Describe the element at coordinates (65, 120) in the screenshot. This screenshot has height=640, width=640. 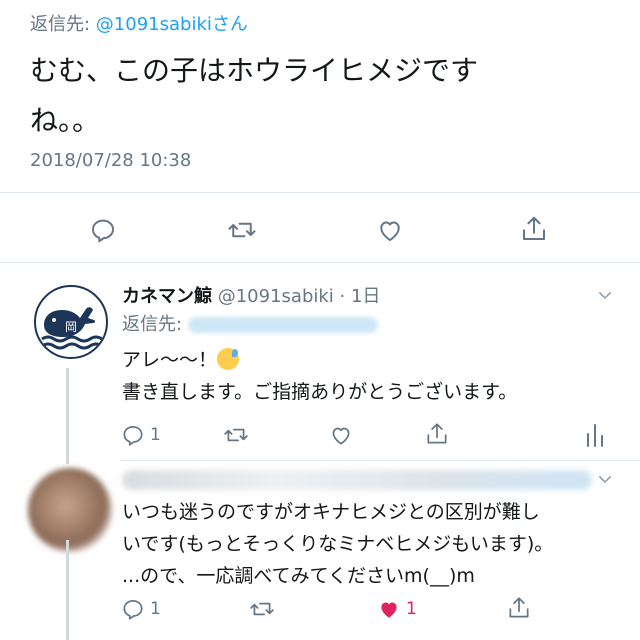
I see `tweet-text-line: ね。。` at that location.